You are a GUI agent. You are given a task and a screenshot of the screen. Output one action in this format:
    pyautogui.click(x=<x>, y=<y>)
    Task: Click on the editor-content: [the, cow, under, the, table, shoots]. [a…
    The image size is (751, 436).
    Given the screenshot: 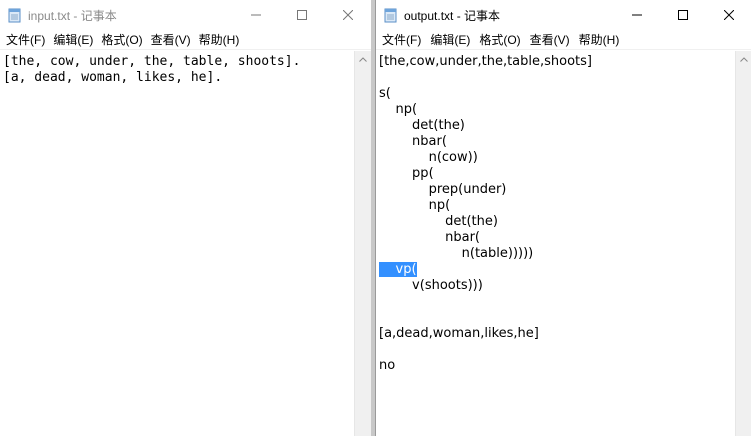 What is the action you would take?
    pyautogui.click(x=151, y=70)
    